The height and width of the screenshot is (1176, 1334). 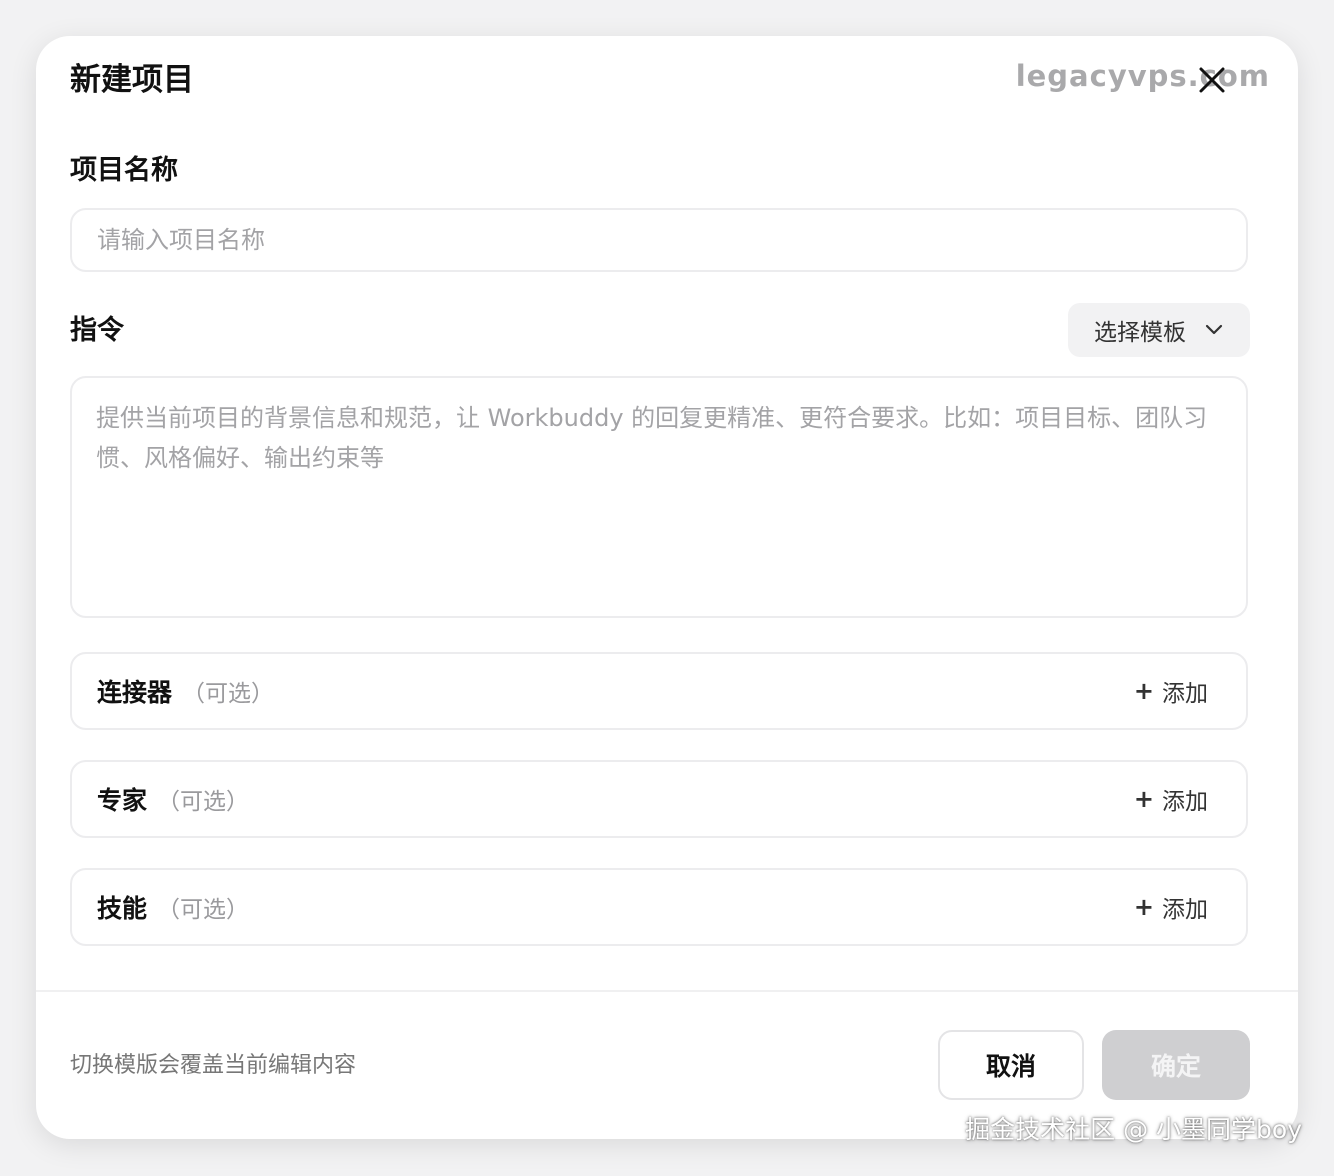 What do you see at coordinates (228, 694) in the screenshot?
I see `connectors-optional-hint: （可选）` at bounding box center [228, 694].